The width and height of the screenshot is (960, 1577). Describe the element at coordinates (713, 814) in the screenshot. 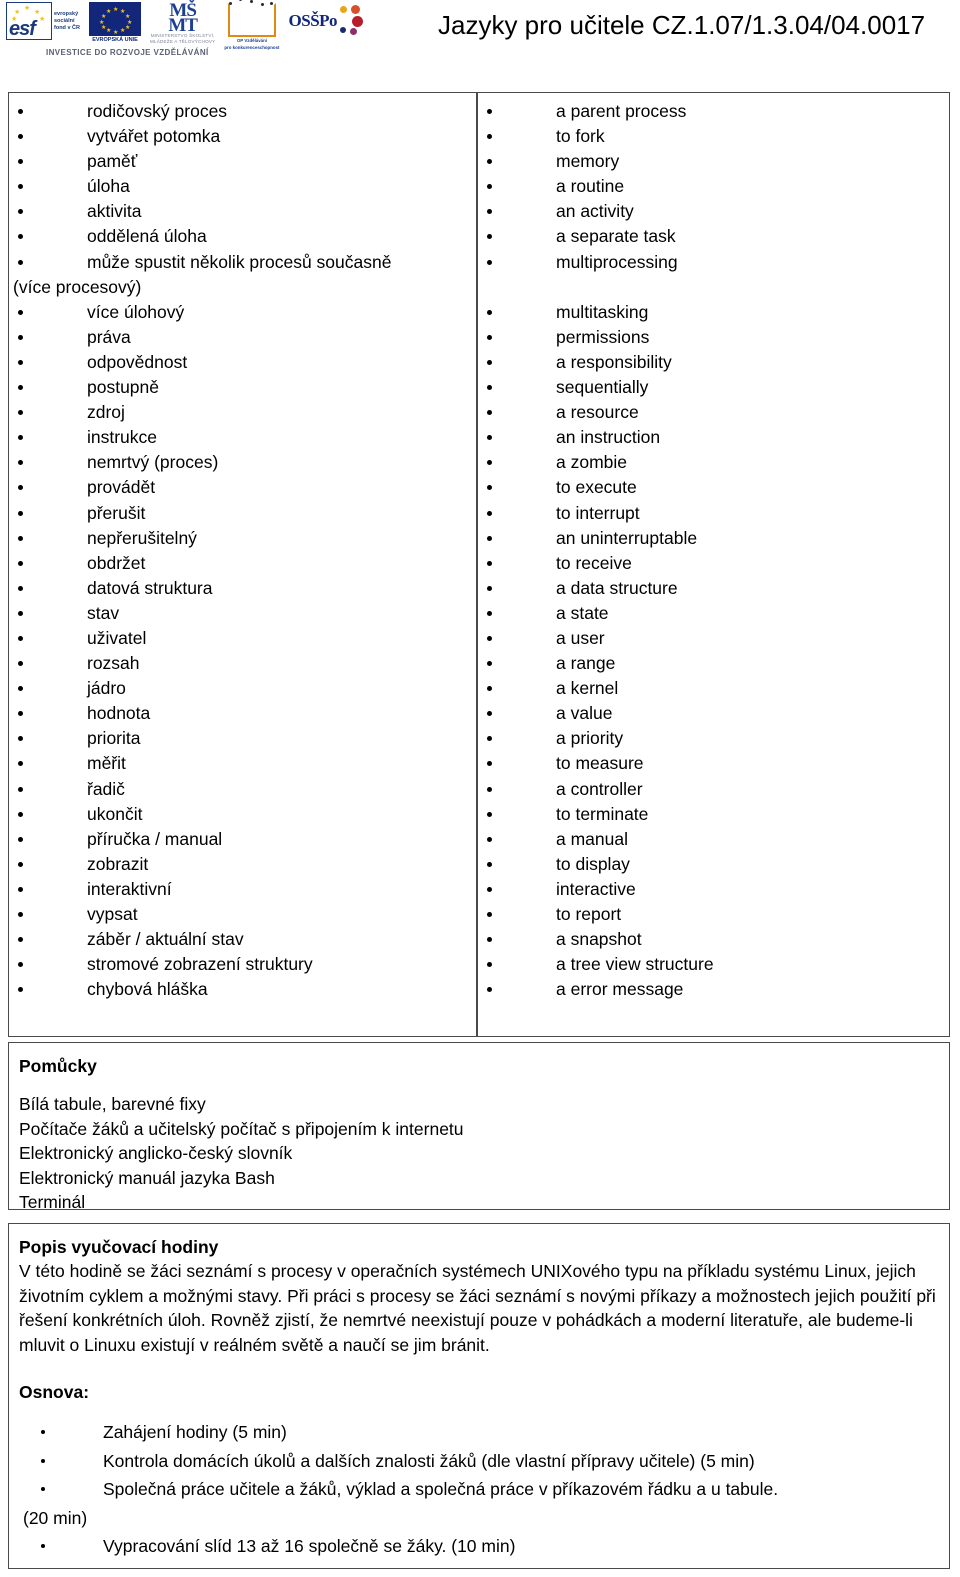

I see `english-term-item: to terminate` at that location.